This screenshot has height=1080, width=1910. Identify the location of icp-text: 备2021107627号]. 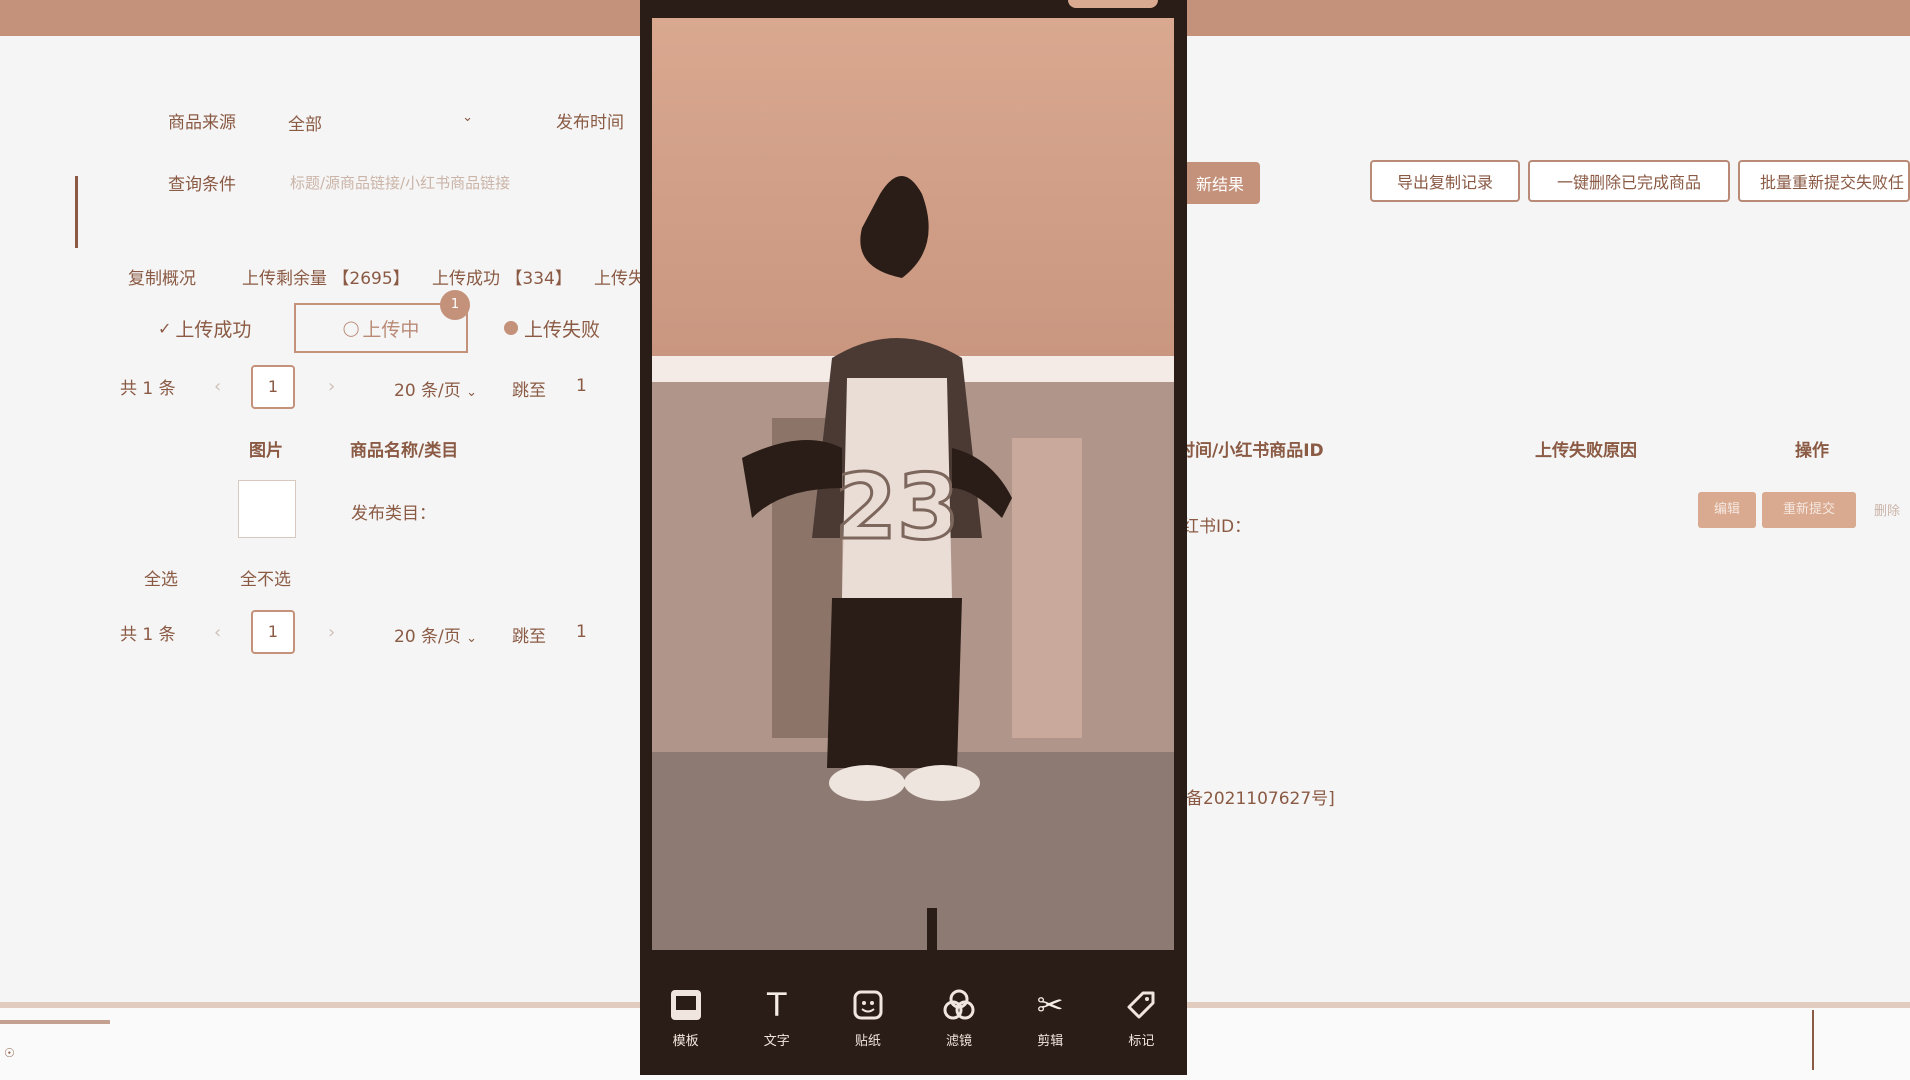
(1260, 799).